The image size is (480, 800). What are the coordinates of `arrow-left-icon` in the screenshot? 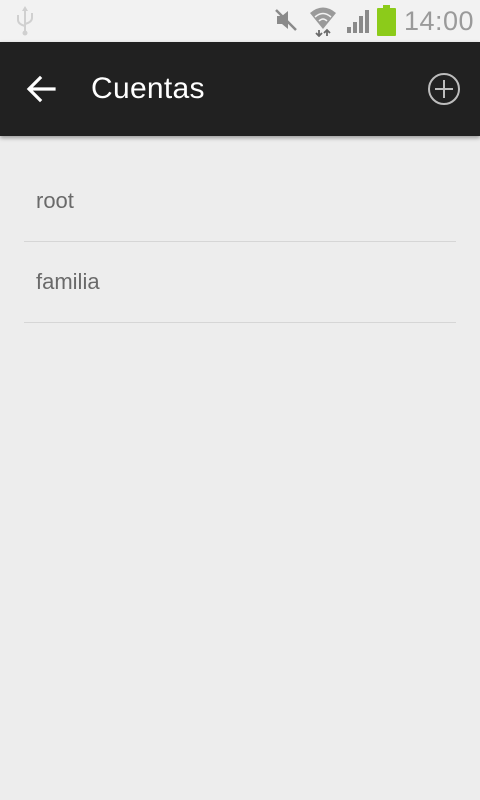 It's located at (42, 89).